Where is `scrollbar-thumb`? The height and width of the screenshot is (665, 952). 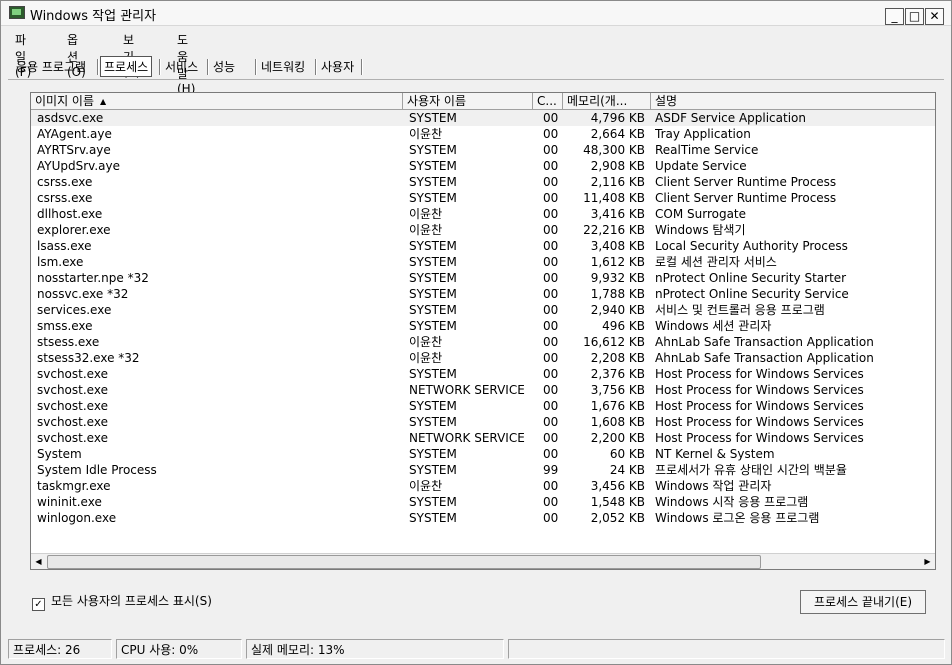 scrollbar-thumb is located at coordinates (404, 562).